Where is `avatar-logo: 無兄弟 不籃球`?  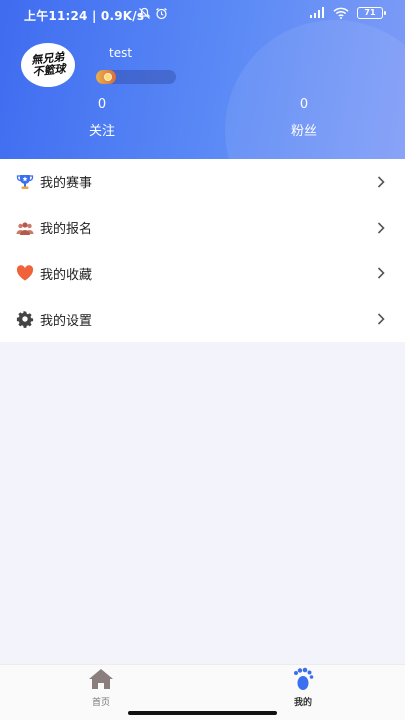 avatar-logo: 無兄弟 不籃球 is located at coordinates (48, 64).